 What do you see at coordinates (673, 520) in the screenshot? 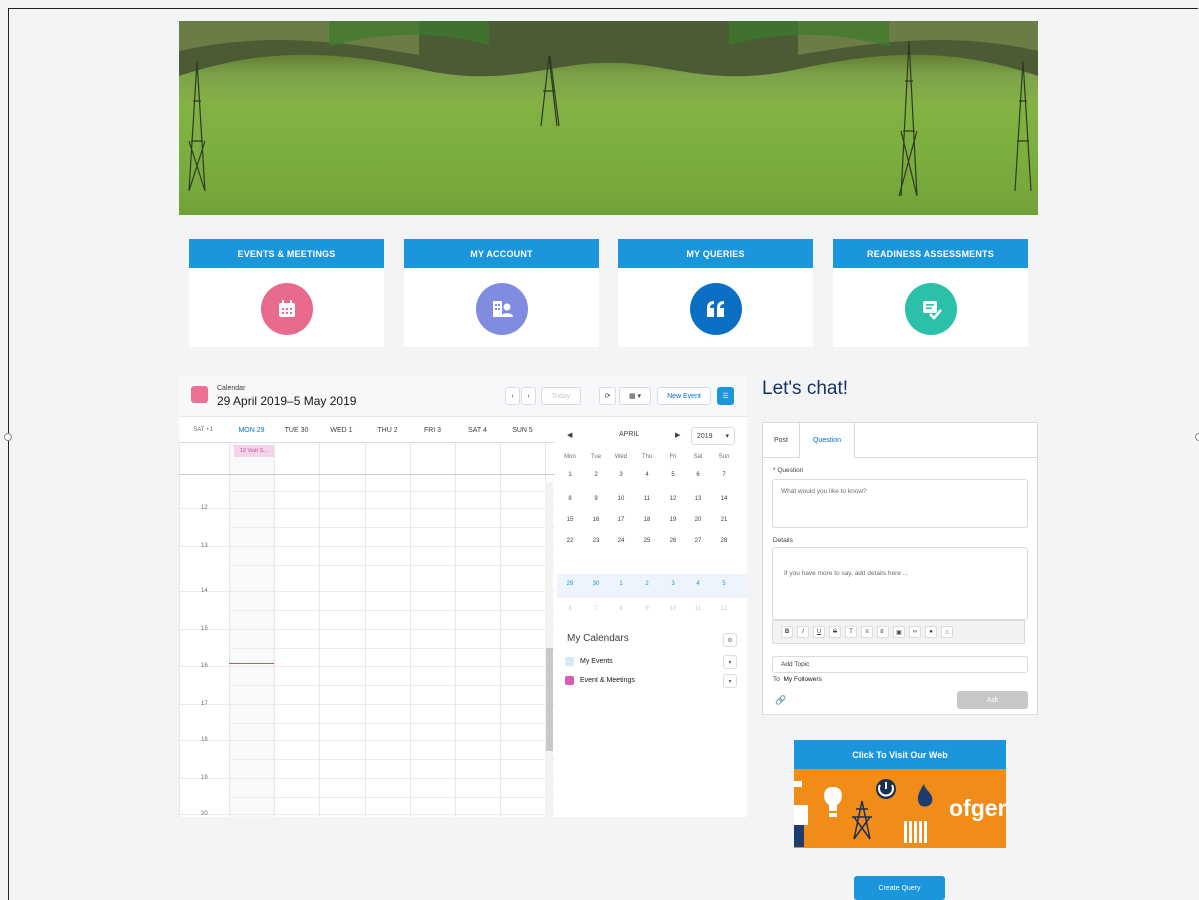
I see `mini-calendar-day: 19` at bounding box center [673, 520].